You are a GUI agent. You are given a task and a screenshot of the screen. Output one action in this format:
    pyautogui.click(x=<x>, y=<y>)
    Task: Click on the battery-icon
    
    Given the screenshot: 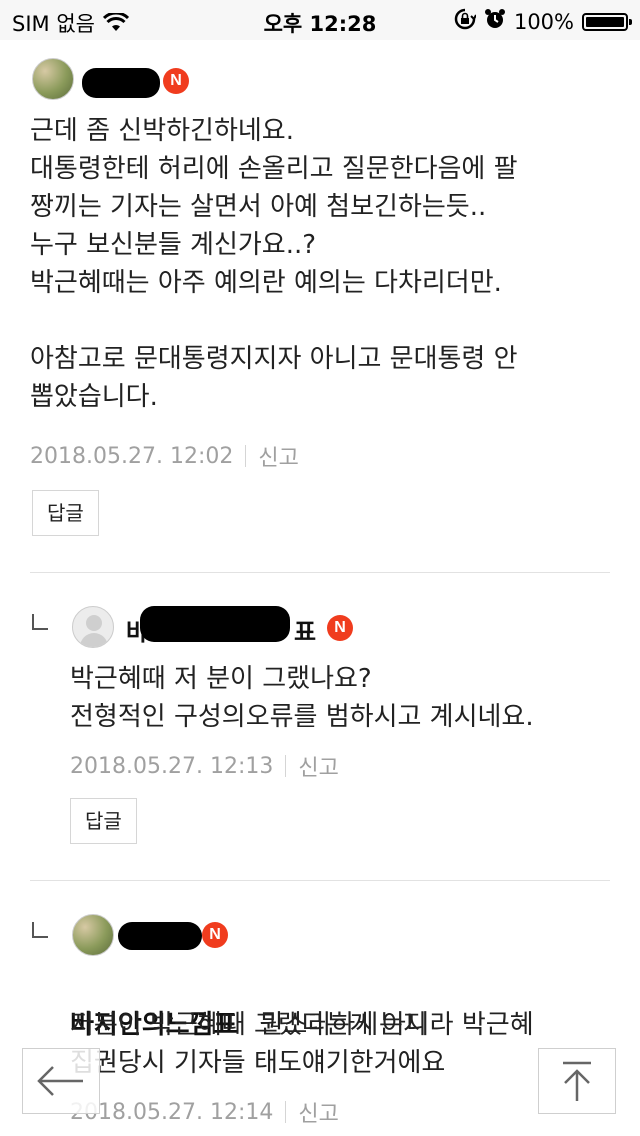 What is the action you would take?
    pyautogui.click(x=607, y=21)
    